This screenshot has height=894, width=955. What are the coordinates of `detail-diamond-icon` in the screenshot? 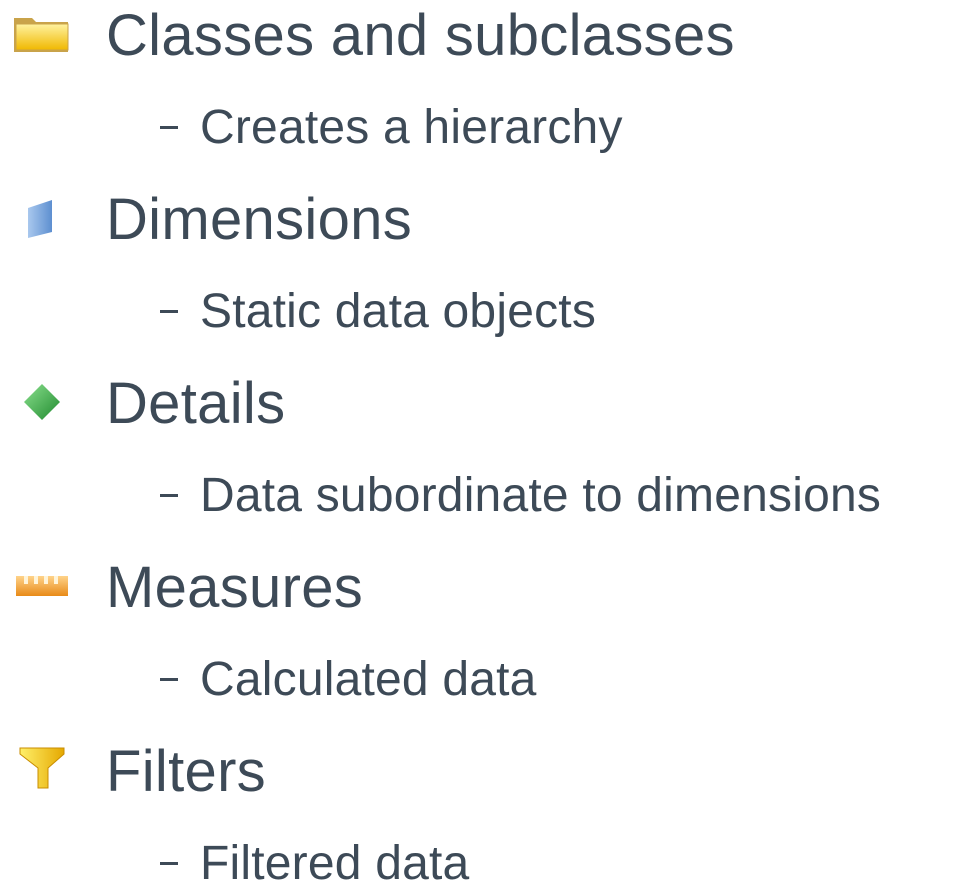 It's located at (42, 402).